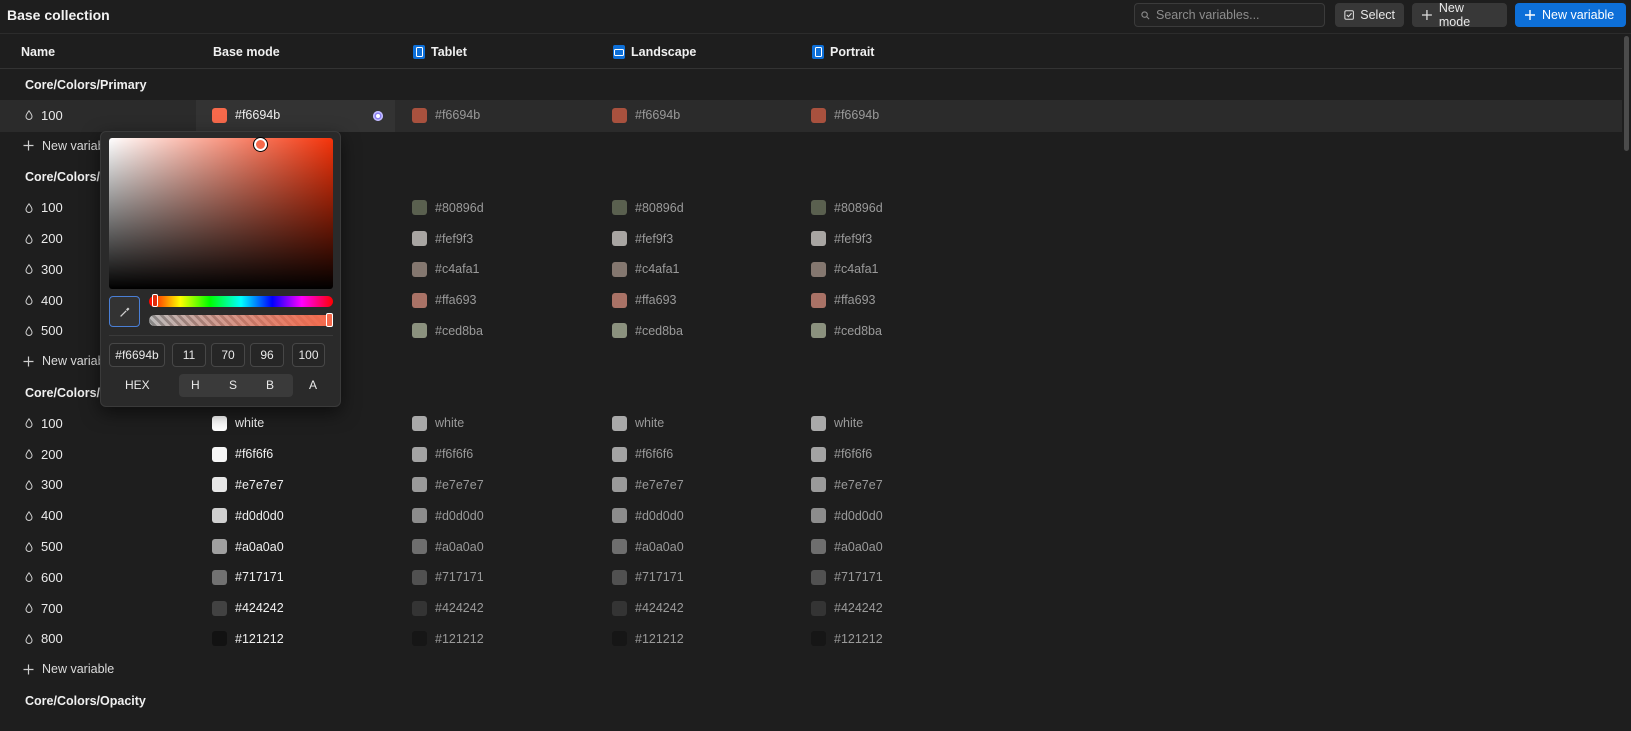 The width and height of the screenshot is (1631, 731). I want to click on landscape-value-cell: #d0d0d0, so click(648, 516).